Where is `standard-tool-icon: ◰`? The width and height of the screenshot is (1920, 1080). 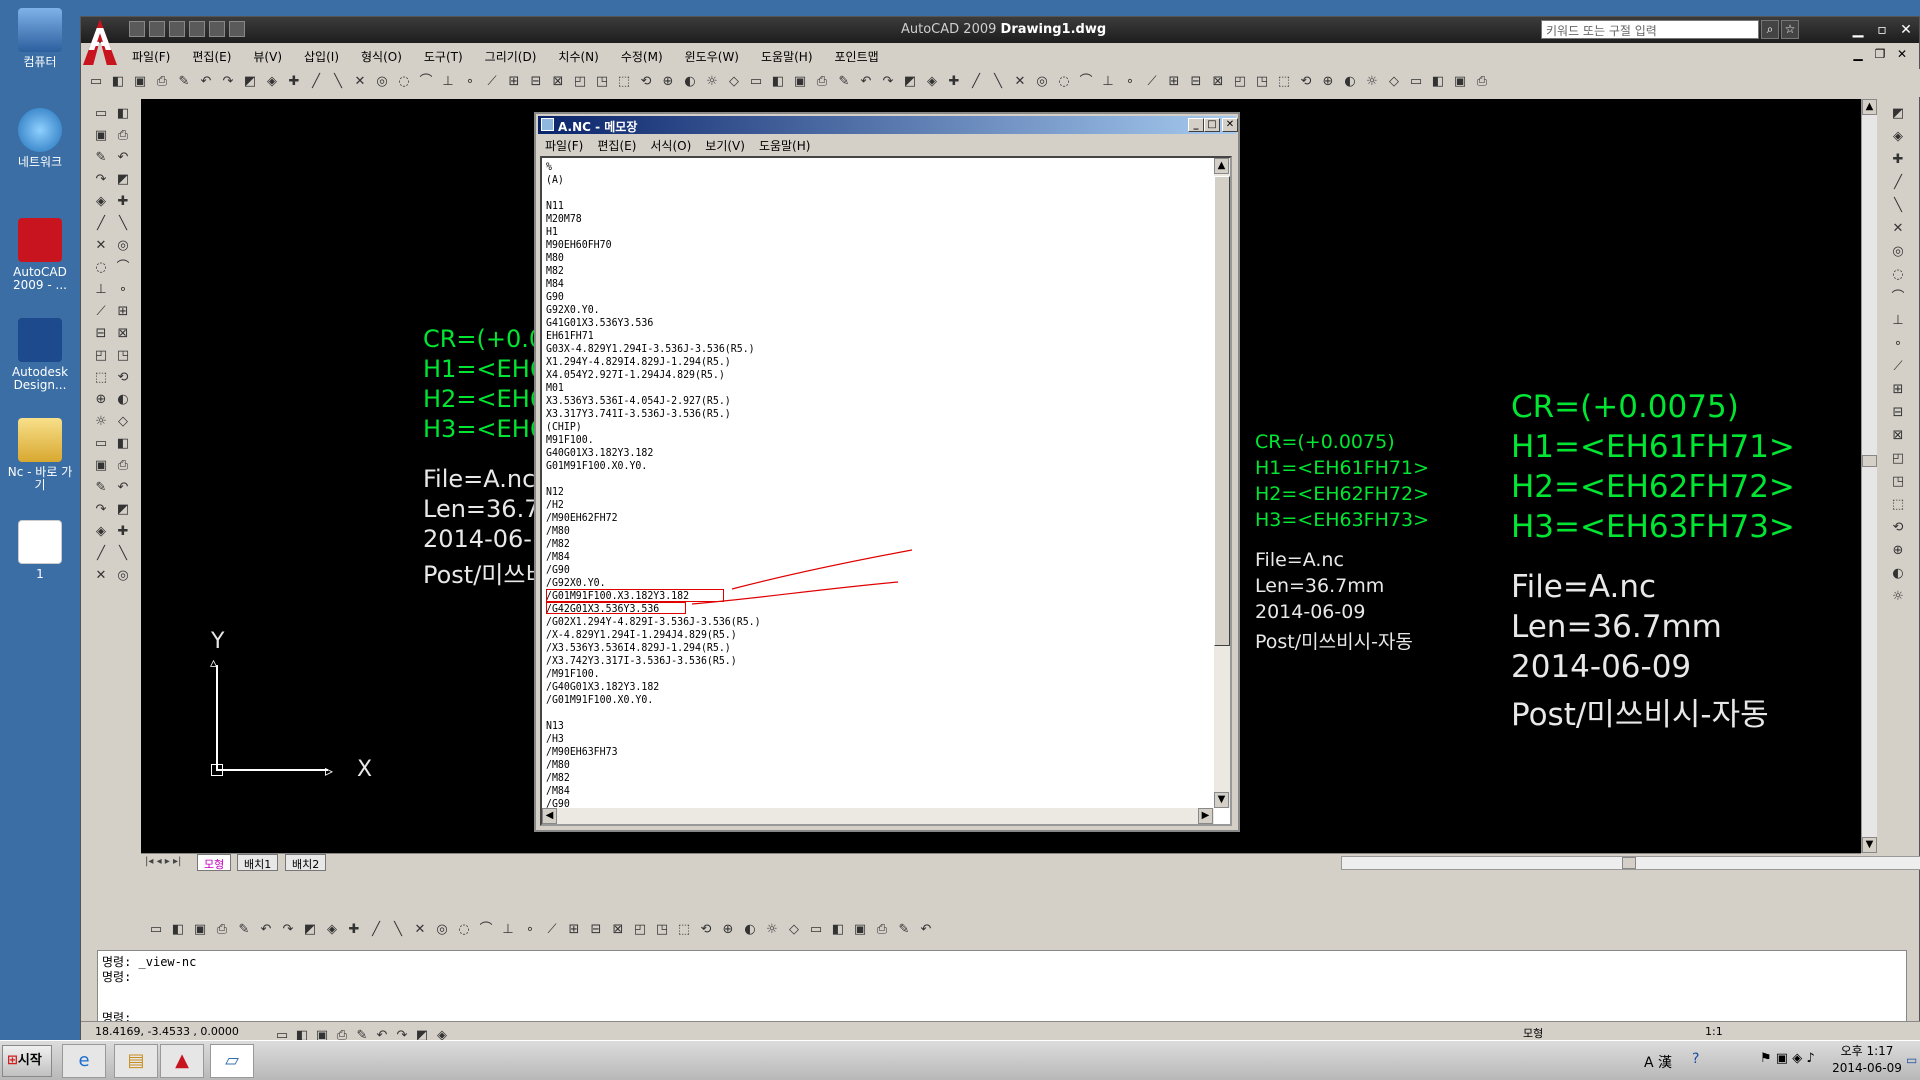
standard-tool-icon: ◰ is located at coordinates (580, 82).